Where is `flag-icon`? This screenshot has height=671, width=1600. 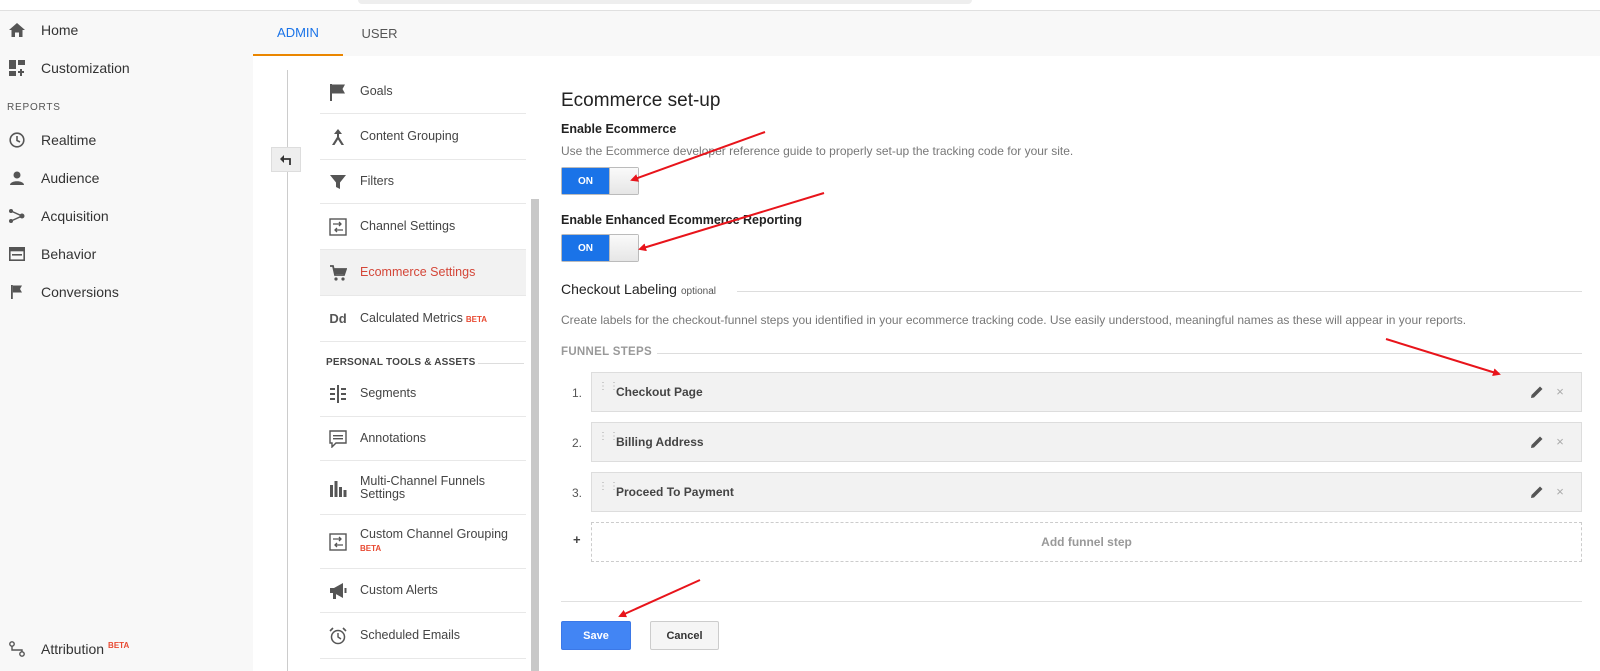 flag-icon is located at coordinates (17, 292).